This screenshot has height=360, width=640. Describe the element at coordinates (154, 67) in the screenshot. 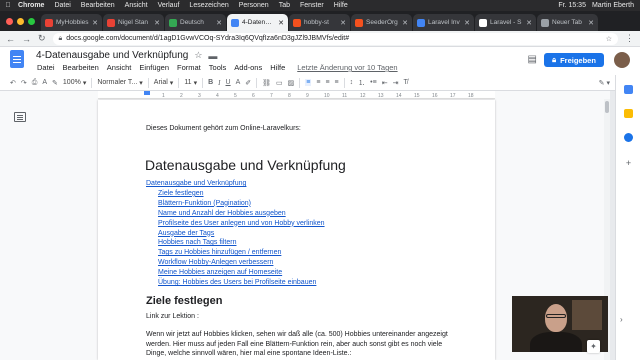

I see `docs-menu-einfuegen: Einfügen` at that location.